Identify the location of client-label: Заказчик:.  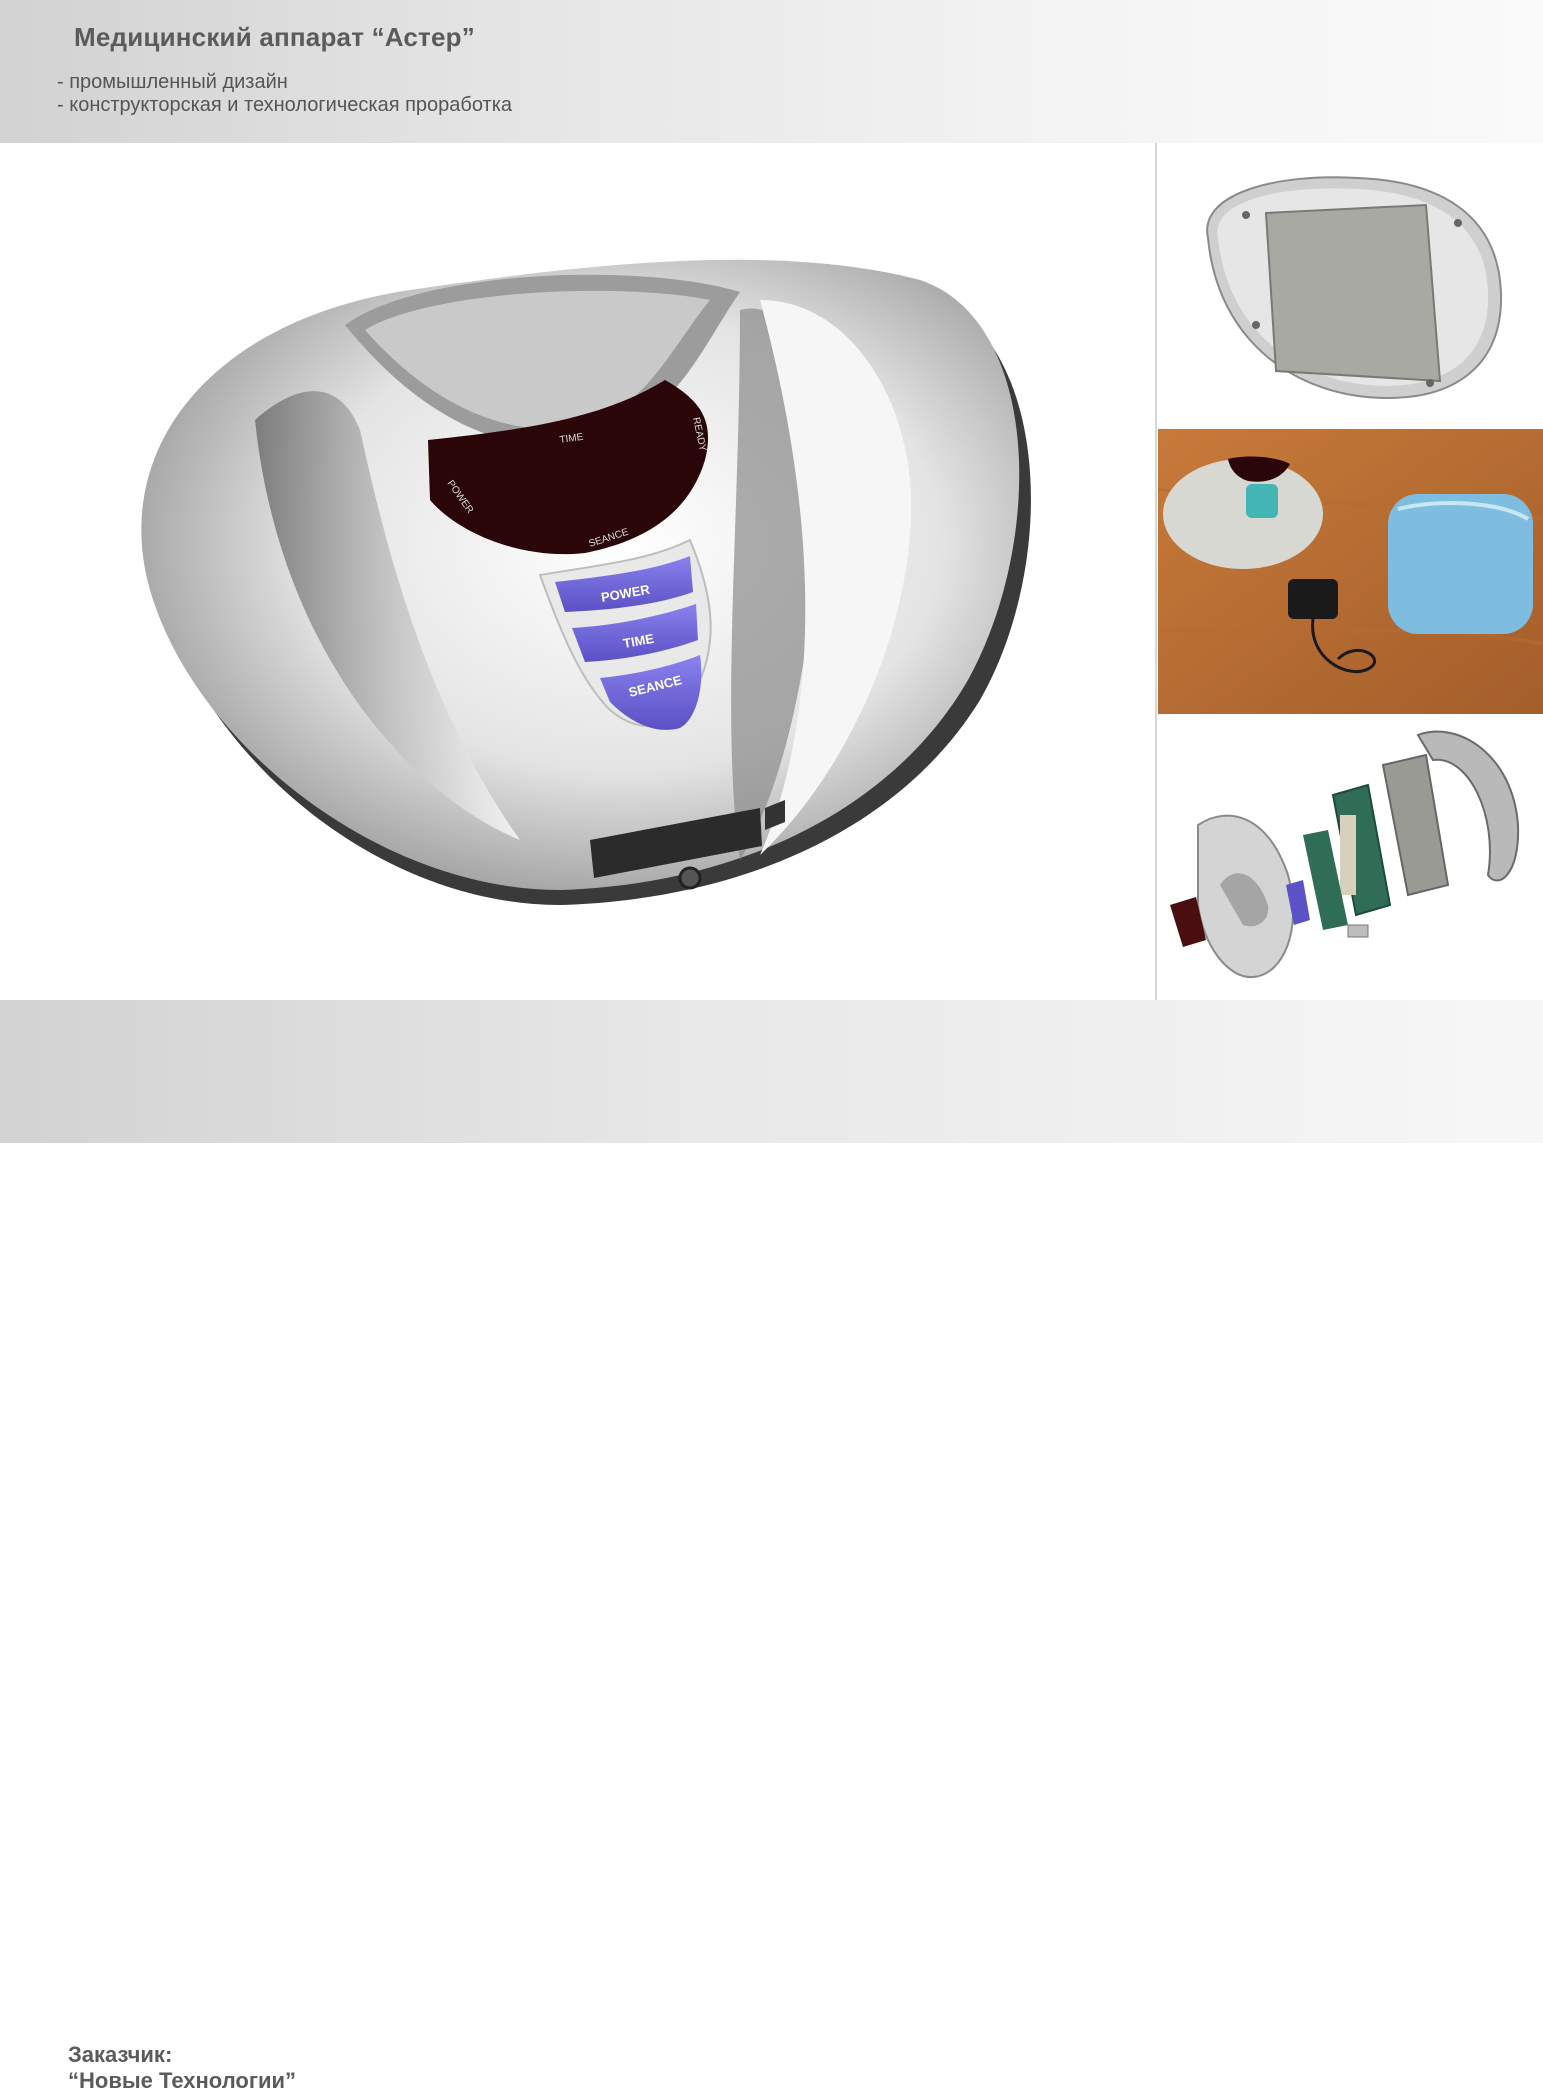
(120, 2054).